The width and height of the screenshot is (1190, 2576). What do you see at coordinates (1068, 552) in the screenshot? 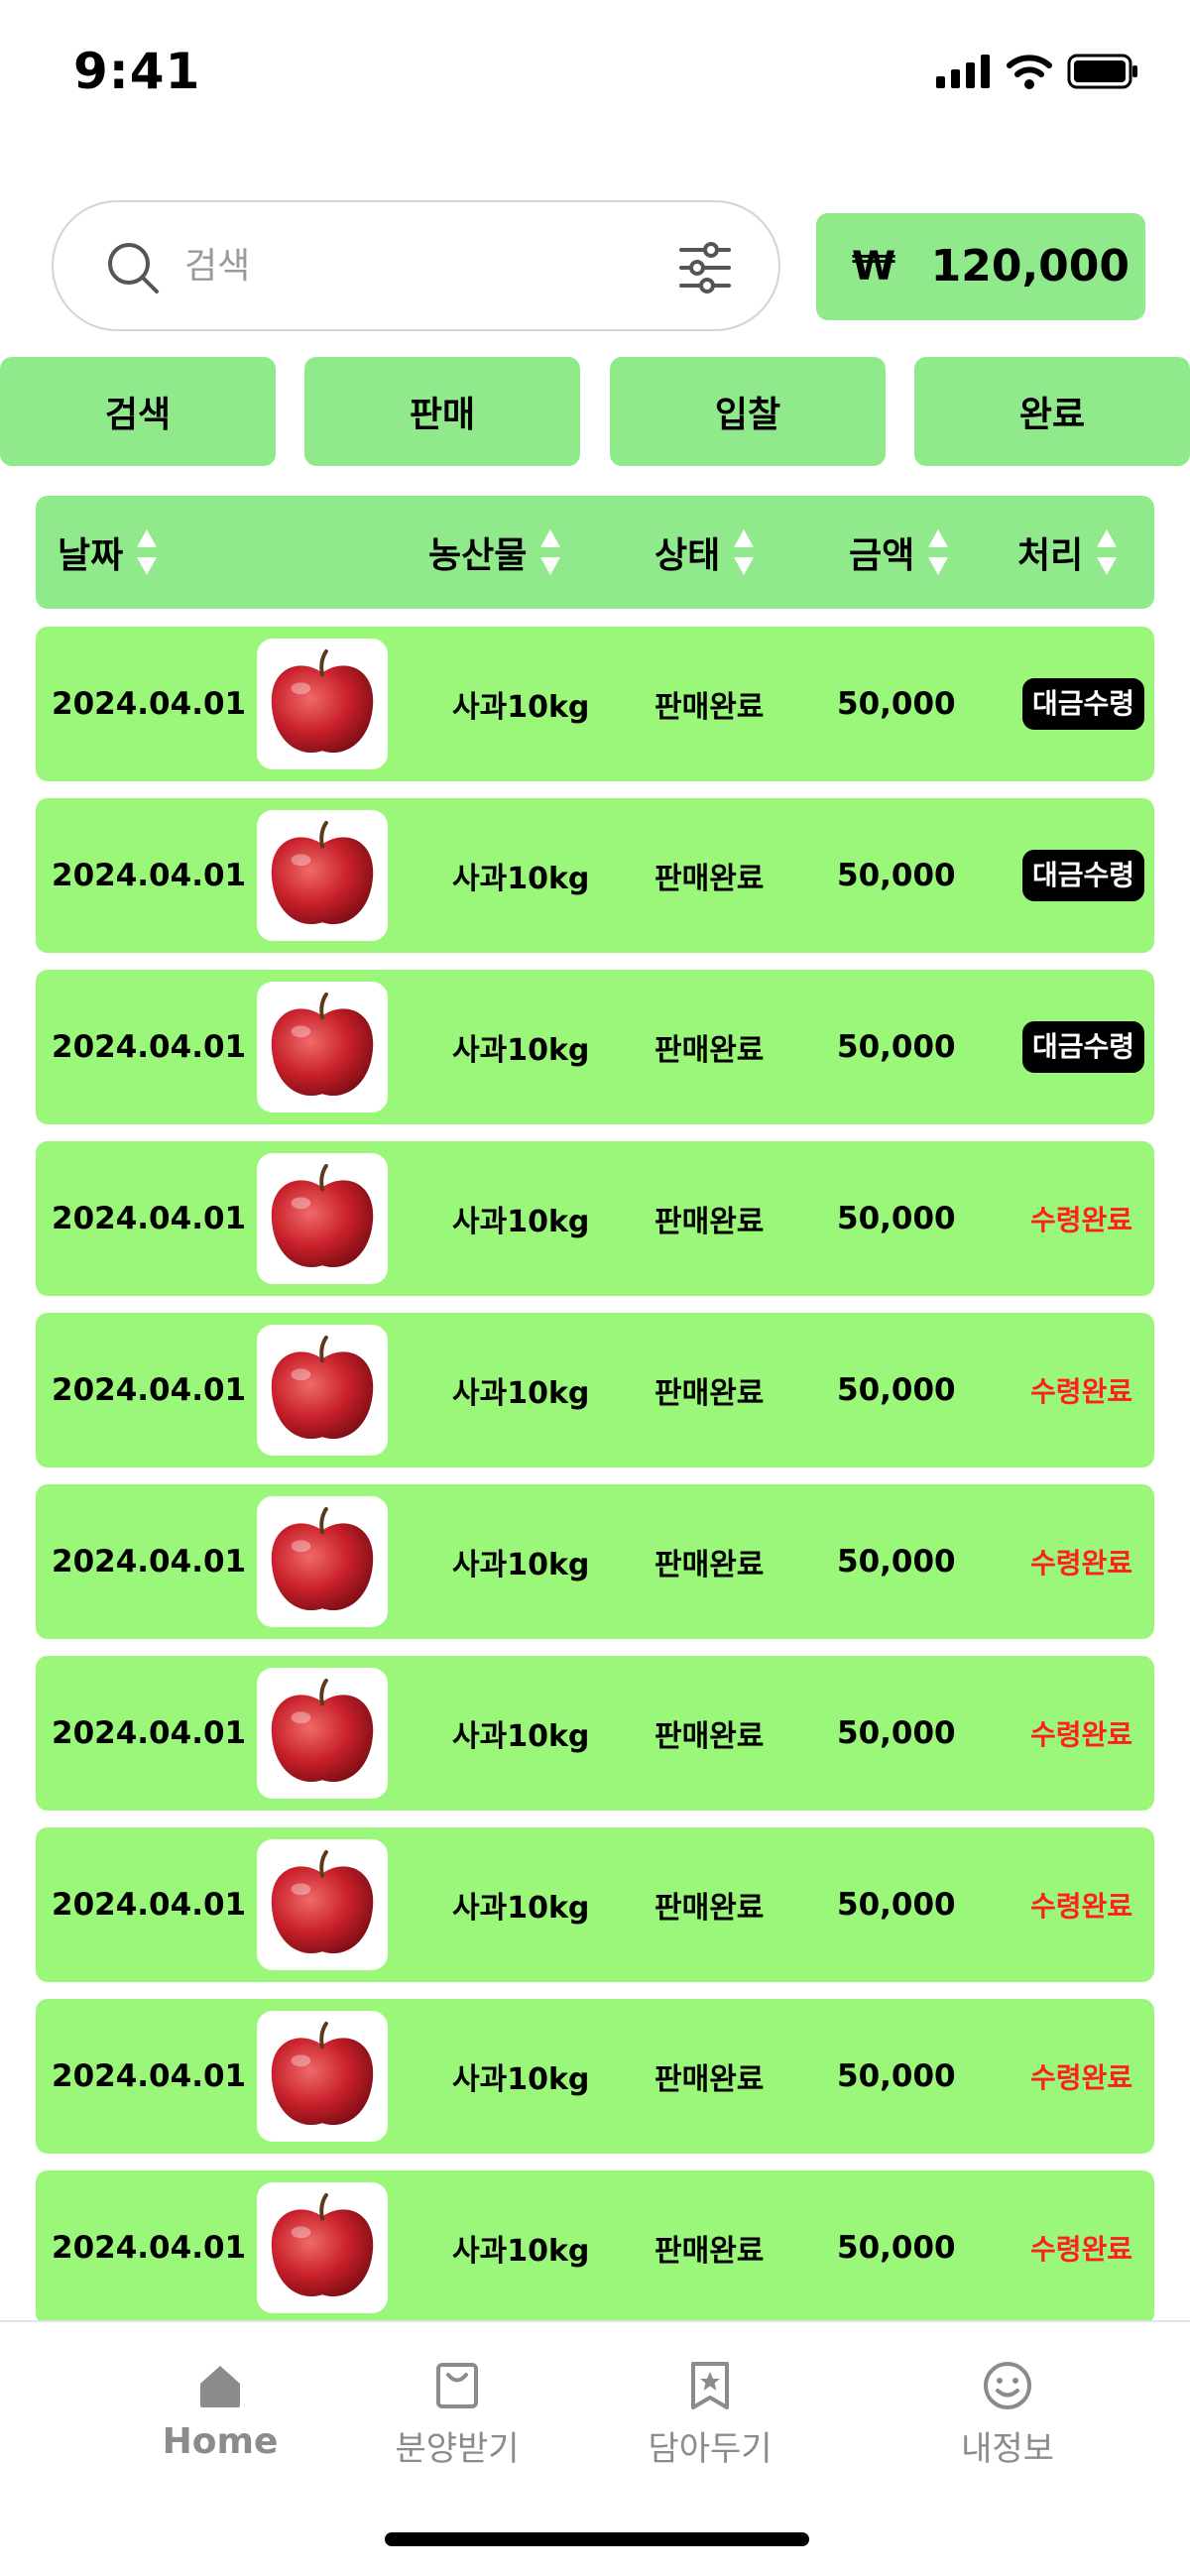
I see `column-header-action: 처리` at bounding box center [1068, 552].